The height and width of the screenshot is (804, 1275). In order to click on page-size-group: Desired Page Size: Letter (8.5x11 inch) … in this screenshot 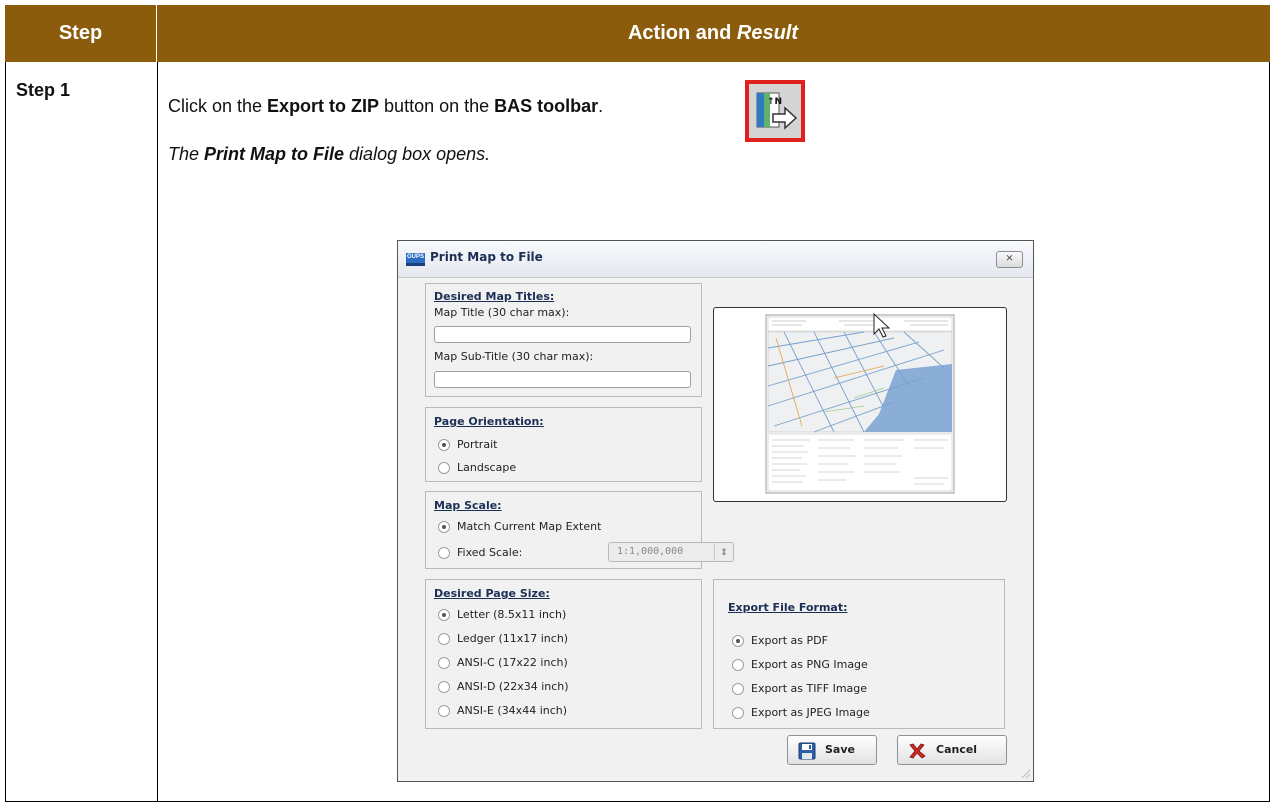, I will do `click(563, 654)`.